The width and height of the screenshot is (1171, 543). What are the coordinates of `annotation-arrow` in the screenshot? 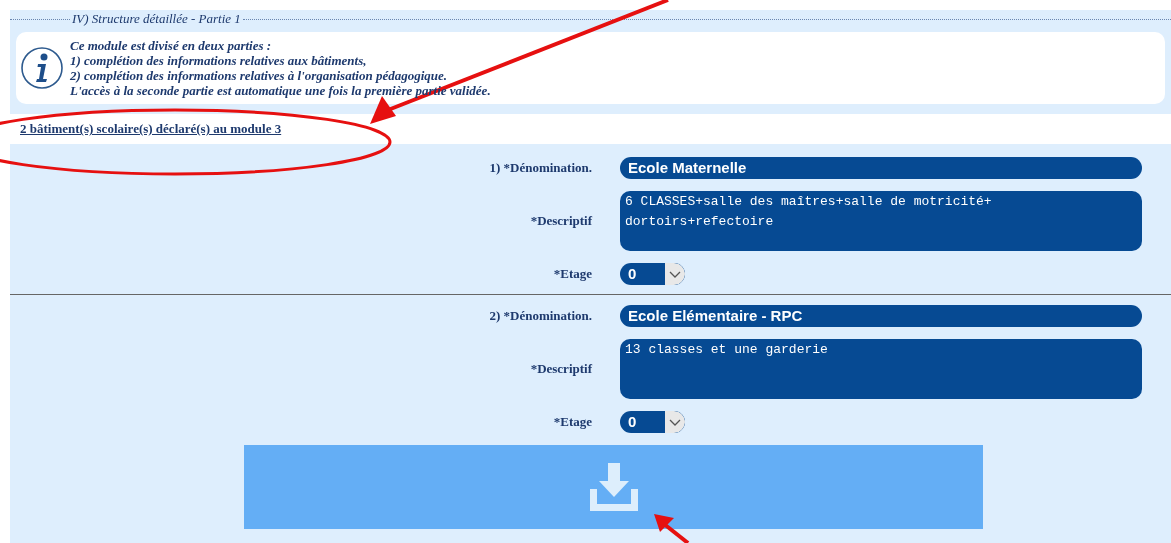 It's located at (672, 527).